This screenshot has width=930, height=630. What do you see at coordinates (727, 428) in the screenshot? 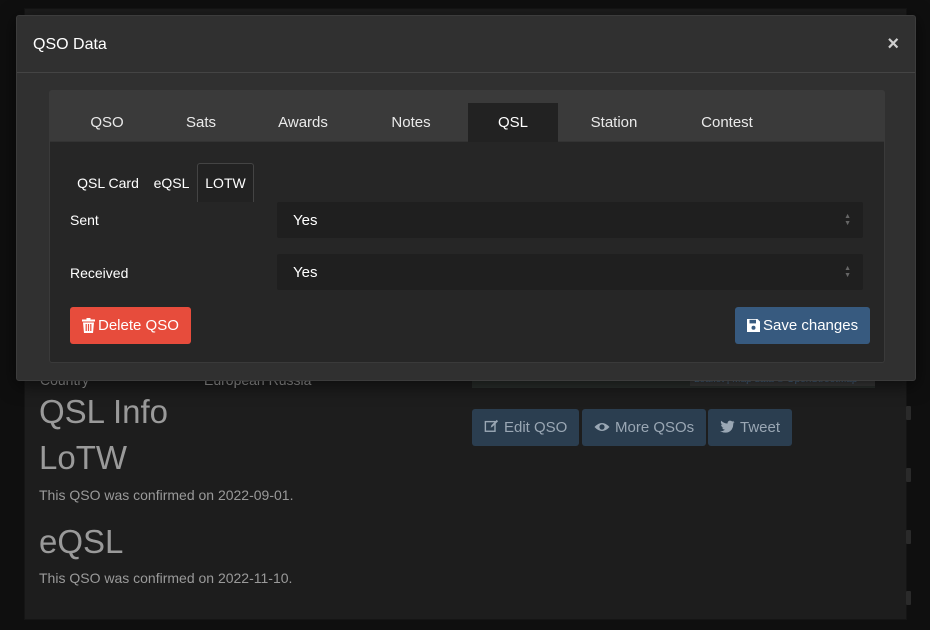
I see `twitter-icon` at bounding box center [727, 428].